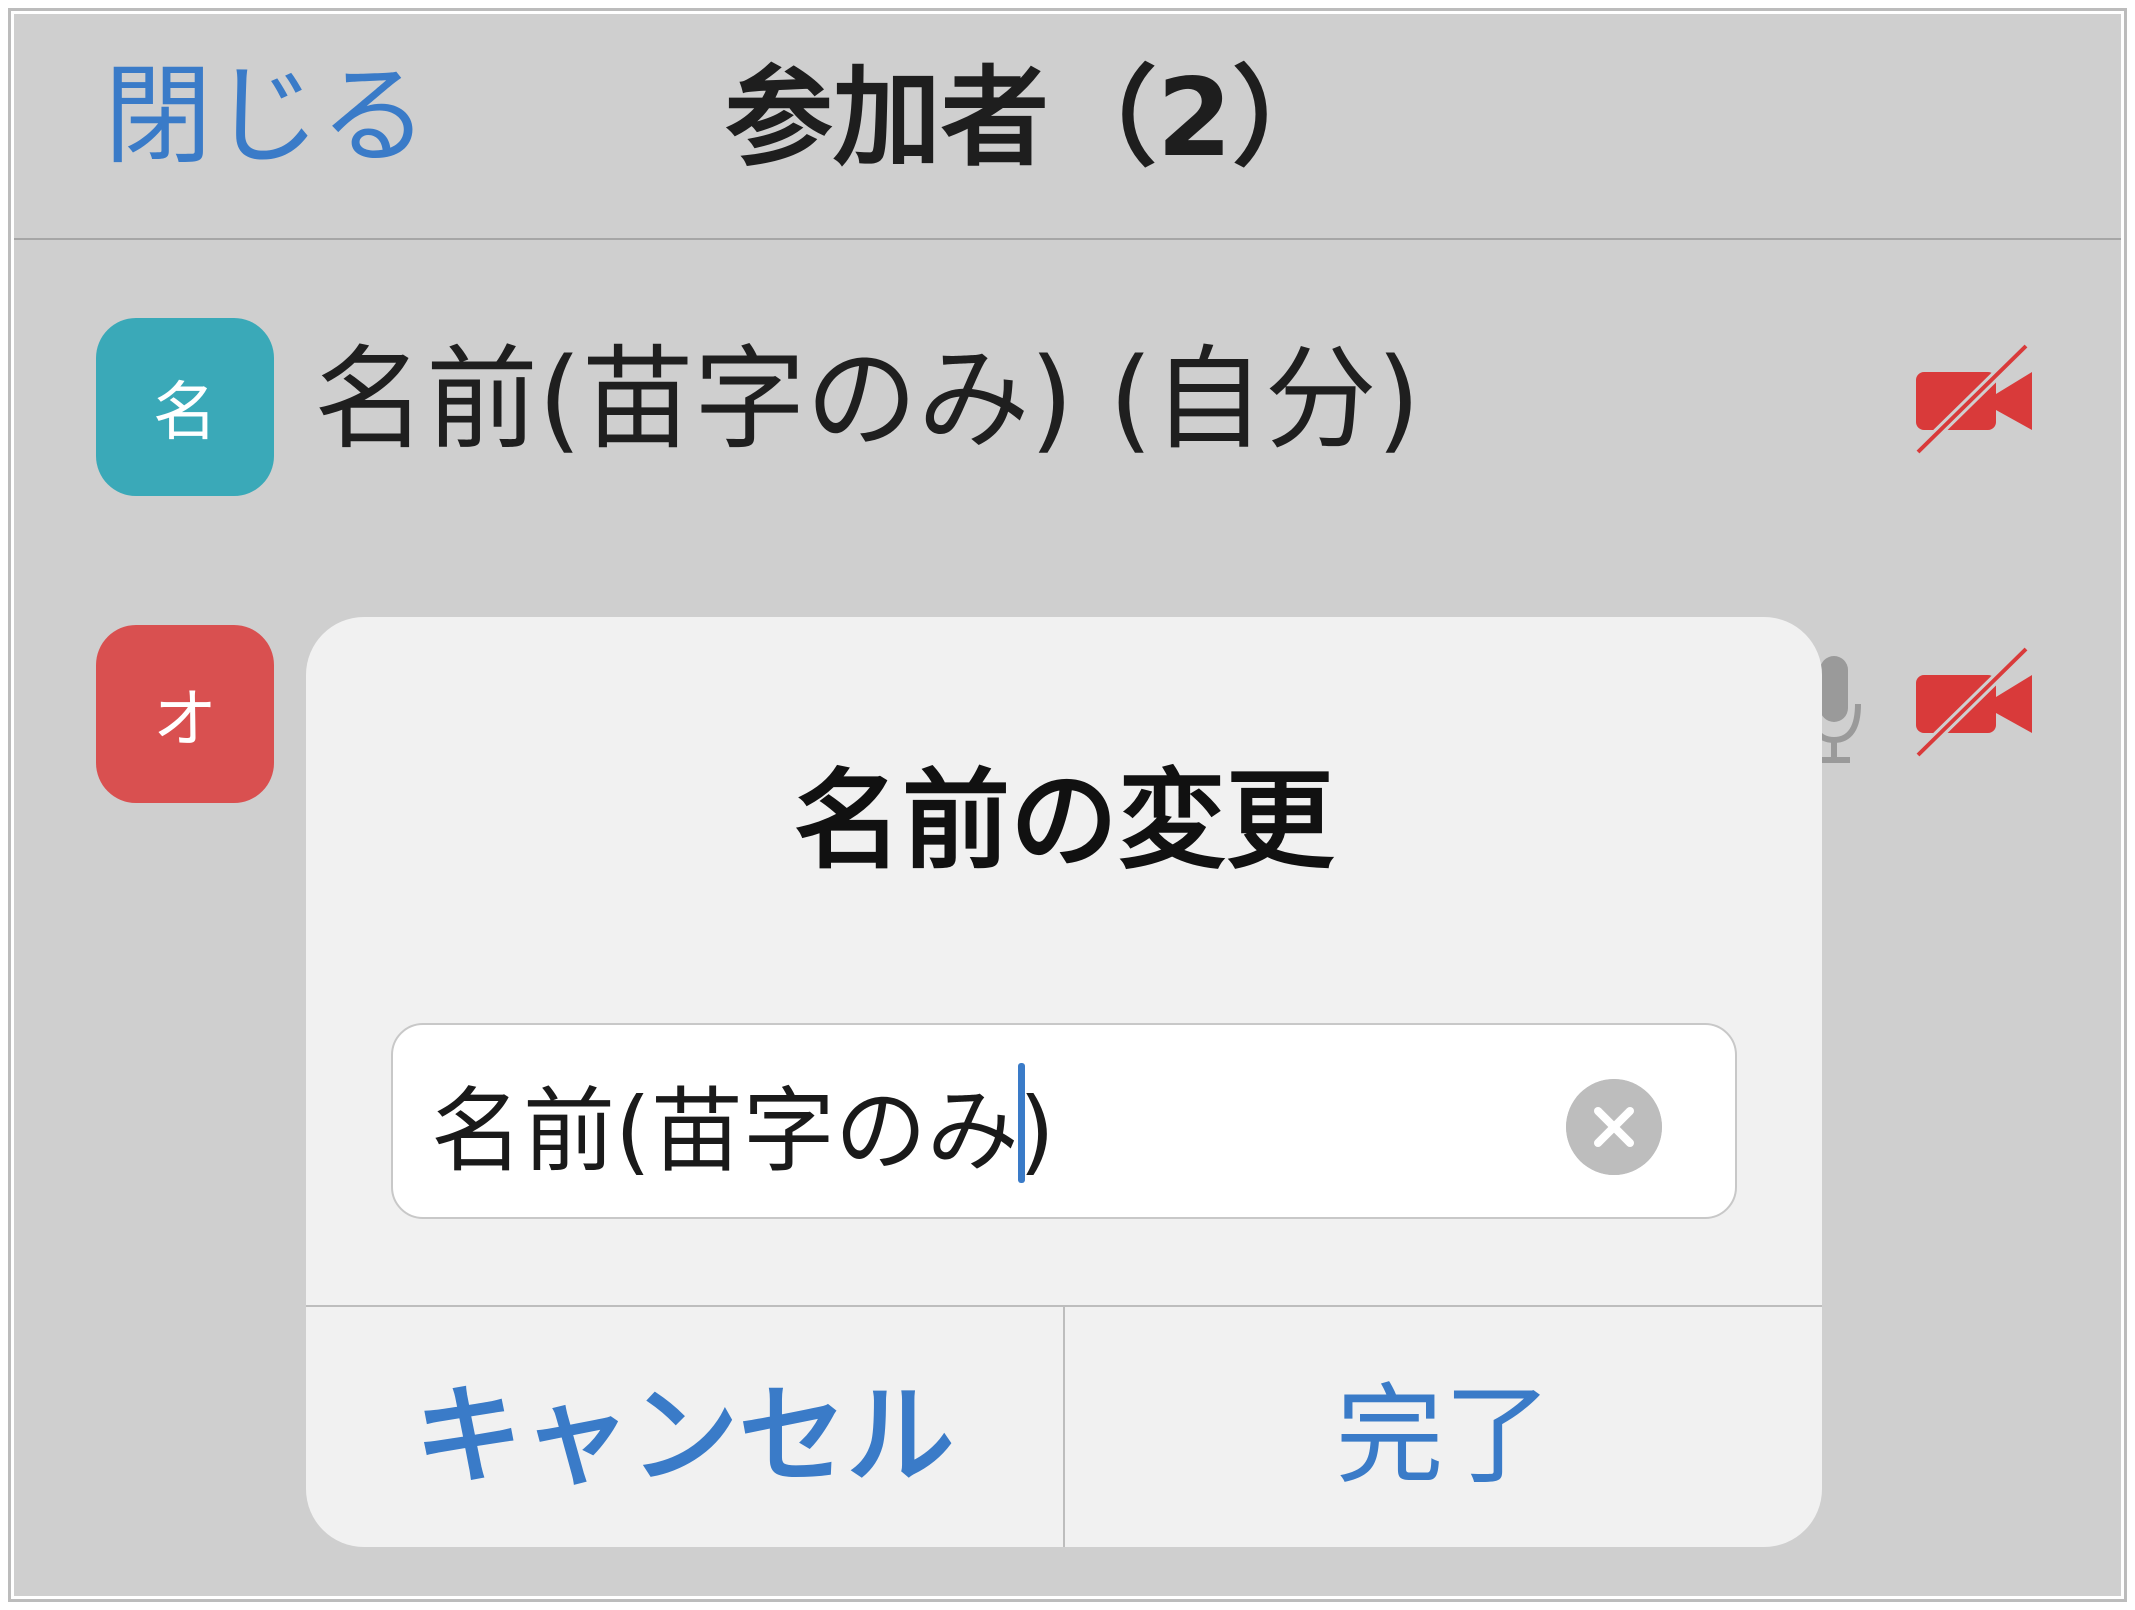 This screenshot has height=1610, width=2135. I want to click on header: 閉じる 参加者（2）, so click(1067, 127).